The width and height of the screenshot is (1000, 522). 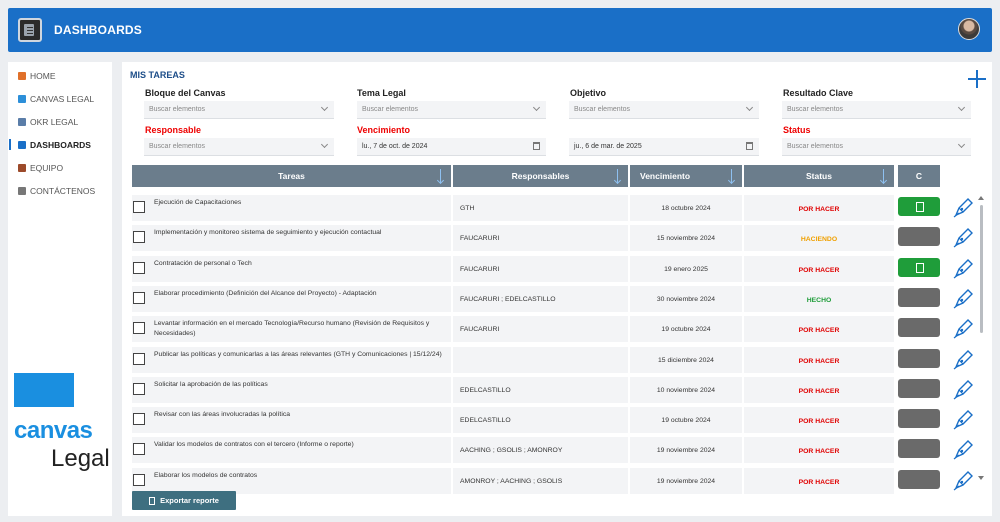 What do you see at coordinates (664, 110) in the screenshot?
I see `objetivo-dropdown: Buscar elementos` at bounding box center [664, 110].